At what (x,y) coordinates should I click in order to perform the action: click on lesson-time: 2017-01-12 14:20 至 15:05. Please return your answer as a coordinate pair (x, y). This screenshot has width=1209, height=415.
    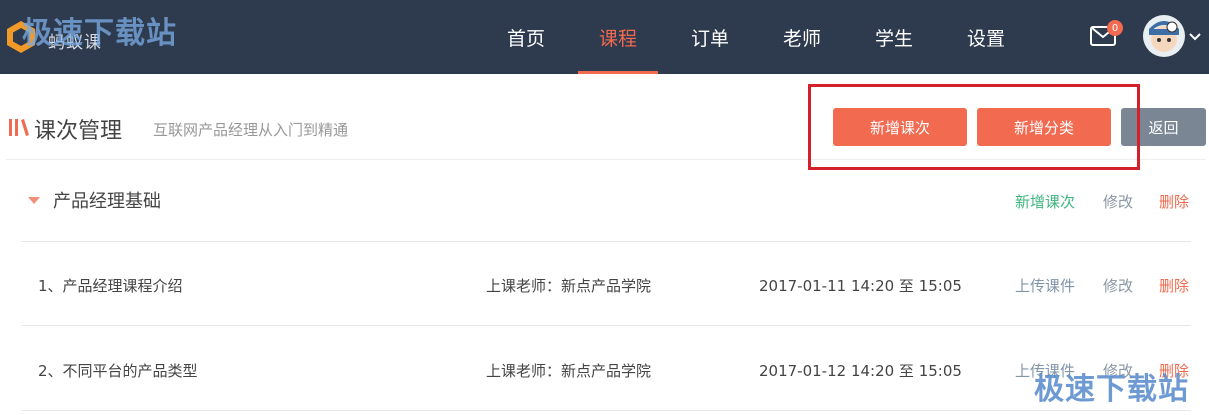
    Looking at the image, I should click on (860, 371).